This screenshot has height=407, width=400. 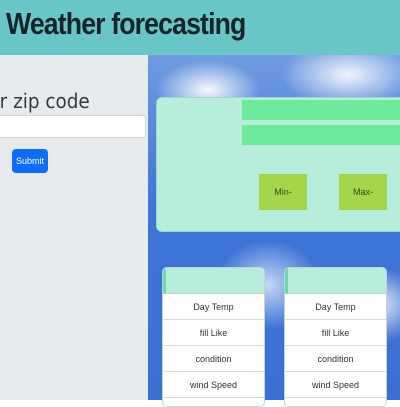 I want to click on zip-code-label: ur zip code, so click(x=45, y=101).